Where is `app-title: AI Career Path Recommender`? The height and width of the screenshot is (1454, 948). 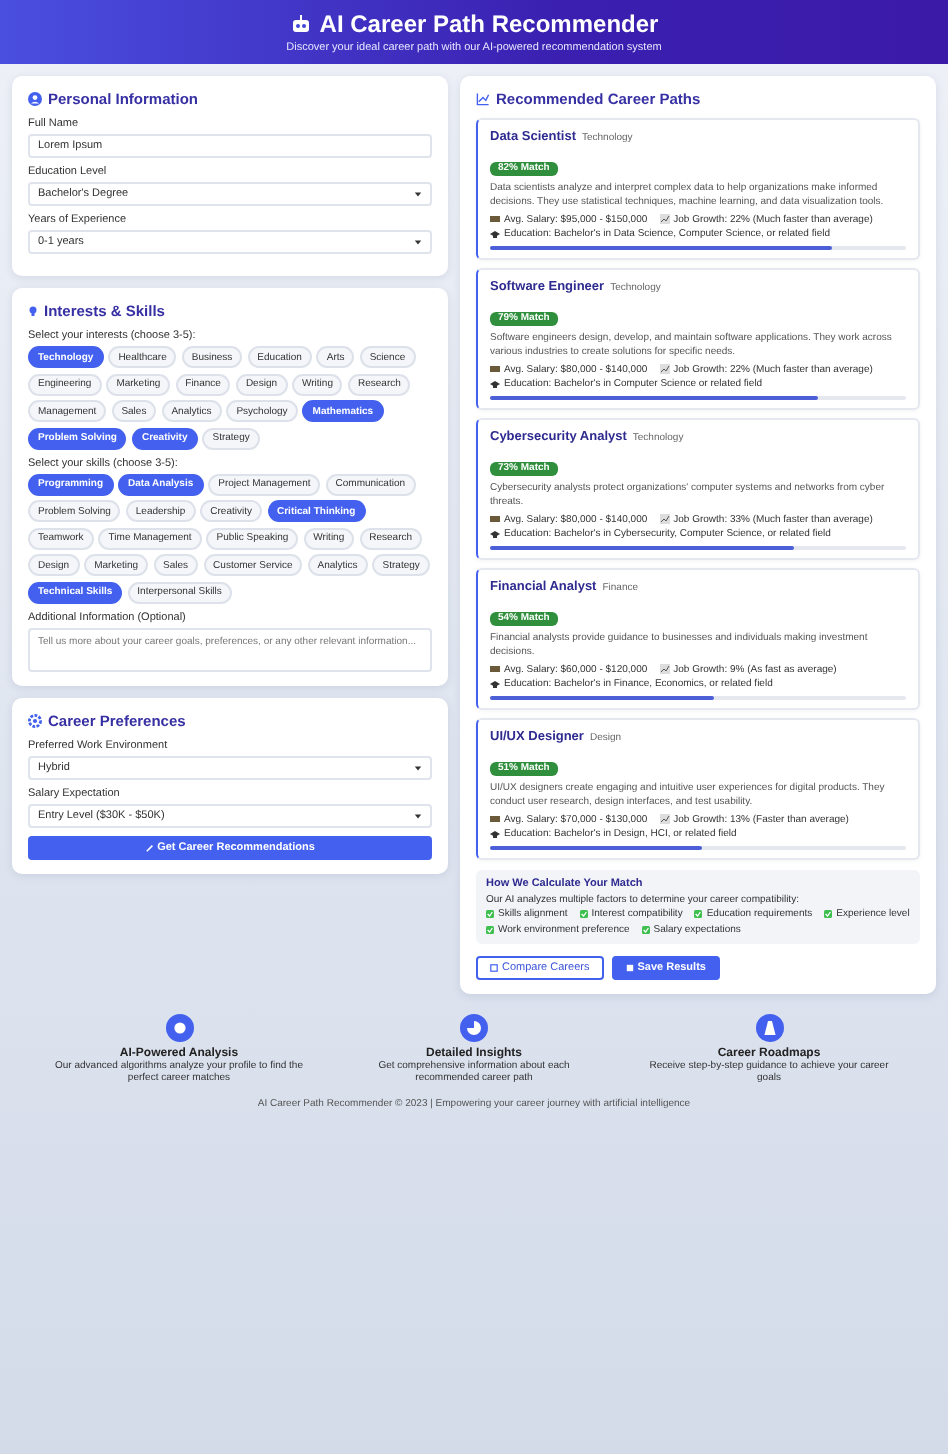 app-title: AI Career Path Recommender is located at coordinates (489, 24).